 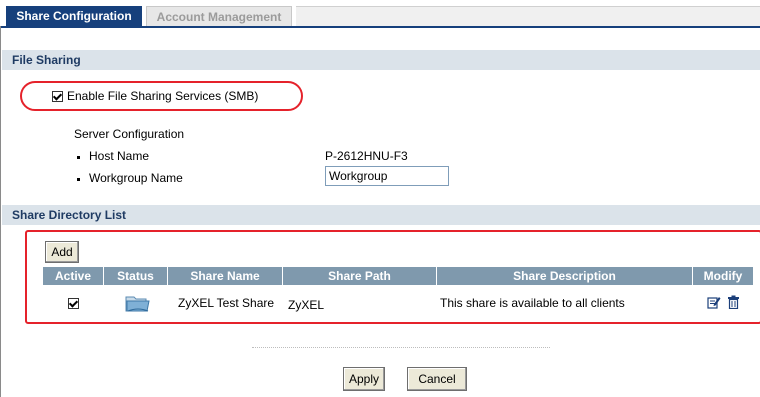 I want to click on shared-folder-icon, so click(x=137, y=304).